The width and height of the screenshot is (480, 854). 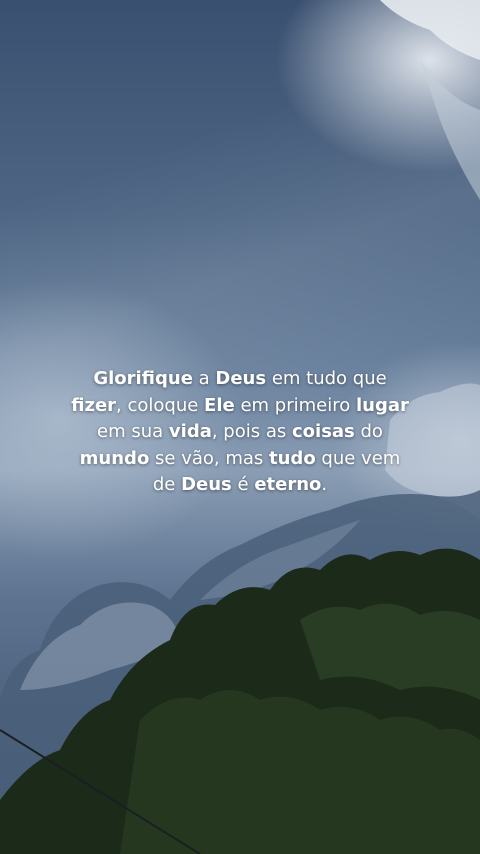 What do you see at coordinates (219, 405) in the screenshot?
I see `quote-emphasis: Ele` at bounding box center [219, 405].